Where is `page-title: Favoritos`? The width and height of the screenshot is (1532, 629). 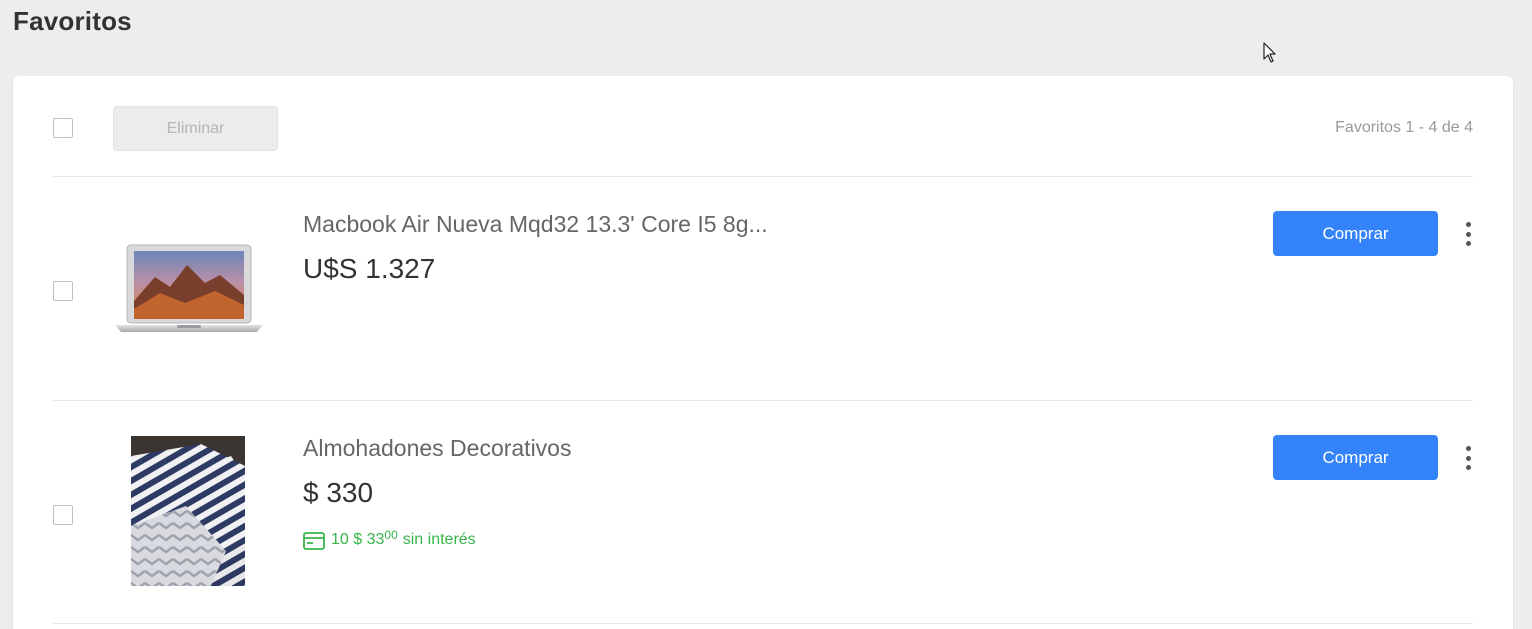 page-title: Favoritos is located at coordinates (72, 21).